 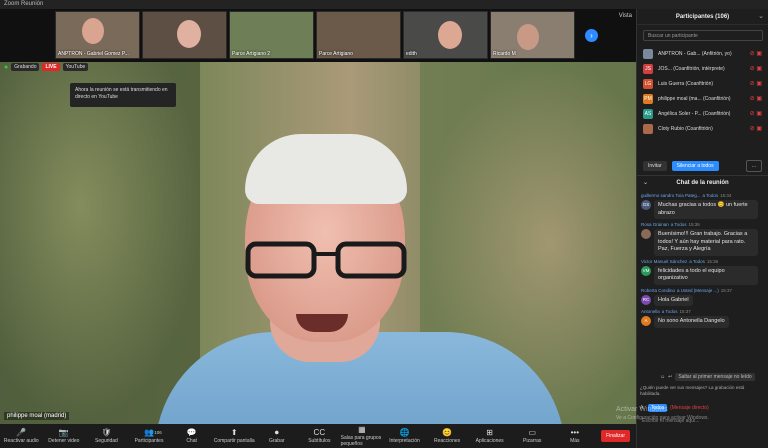 What do you see at coordinates (21, 441) in the screenshot?
I see `toolbar-label: Reactivar audio` at bounding box center [21, 441].